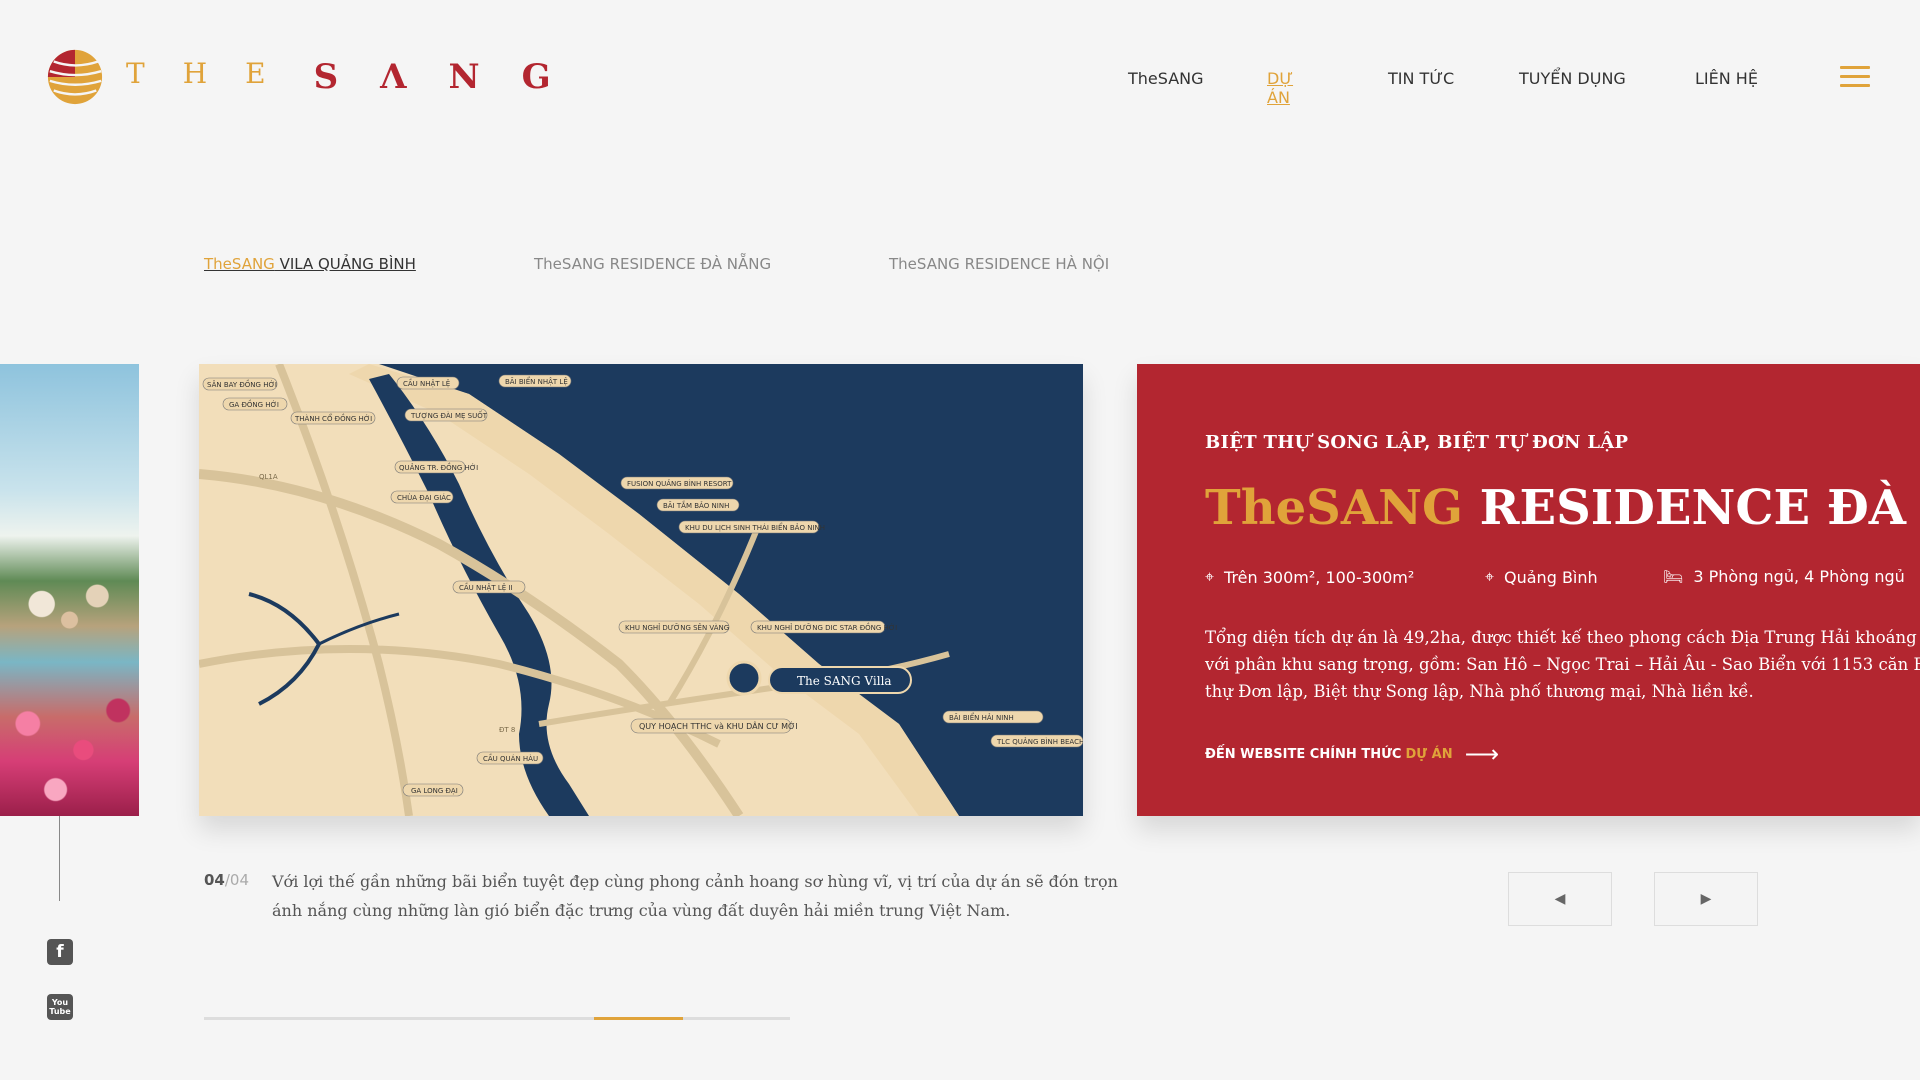  What do you see at coordinates (999, 264) in the screenshot?
I see `tab-residence-ha-noi: TheSANG RESIDENCE HÀ NỘI` at bounding box center [999, 264].